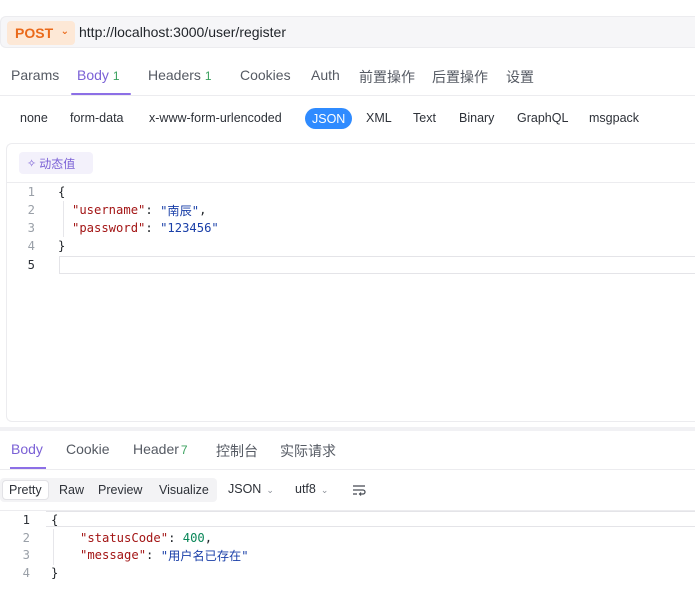 The image size is (695, 593). What do you see at coordinates (182, 32) in the screenshot?
I see `url-input: http://localhost:3000/user/register` at bounding box center [182, 32].